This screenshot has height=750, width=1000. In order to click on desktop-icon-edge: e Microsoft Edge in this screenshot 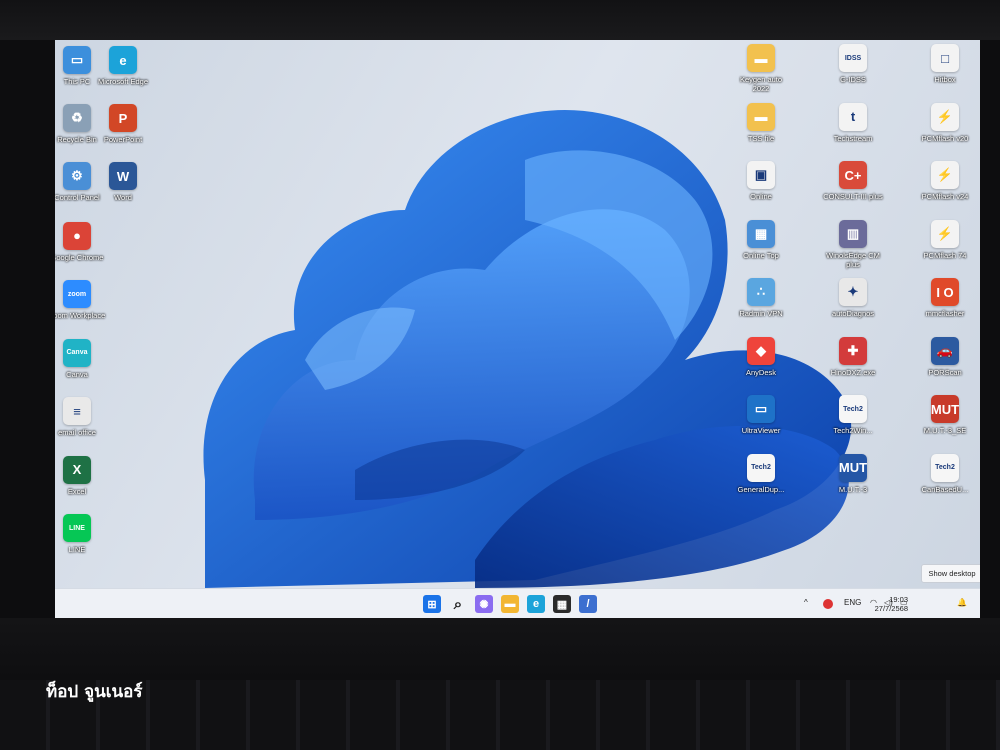, I will do `click(123, 66)`.